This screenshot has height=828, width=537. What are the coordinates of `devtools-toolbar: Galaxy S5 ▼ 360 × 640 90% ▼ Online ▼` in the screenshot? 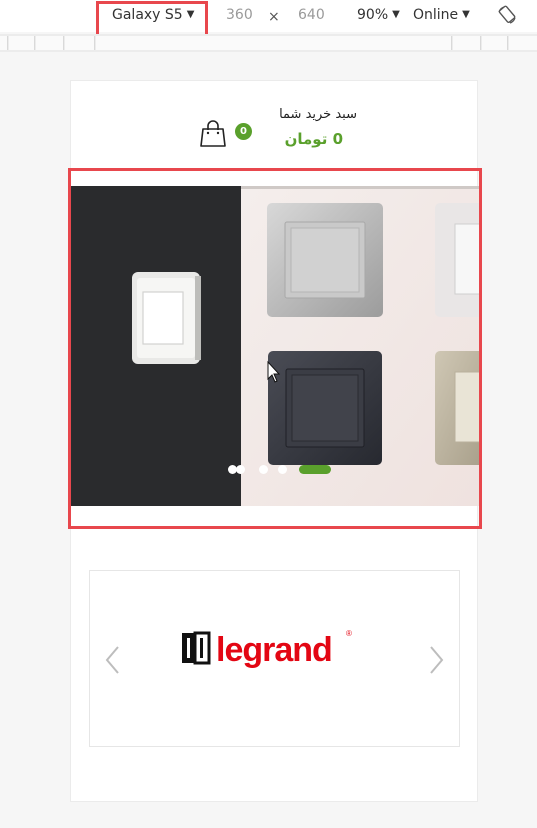 It's located at (268, 16).